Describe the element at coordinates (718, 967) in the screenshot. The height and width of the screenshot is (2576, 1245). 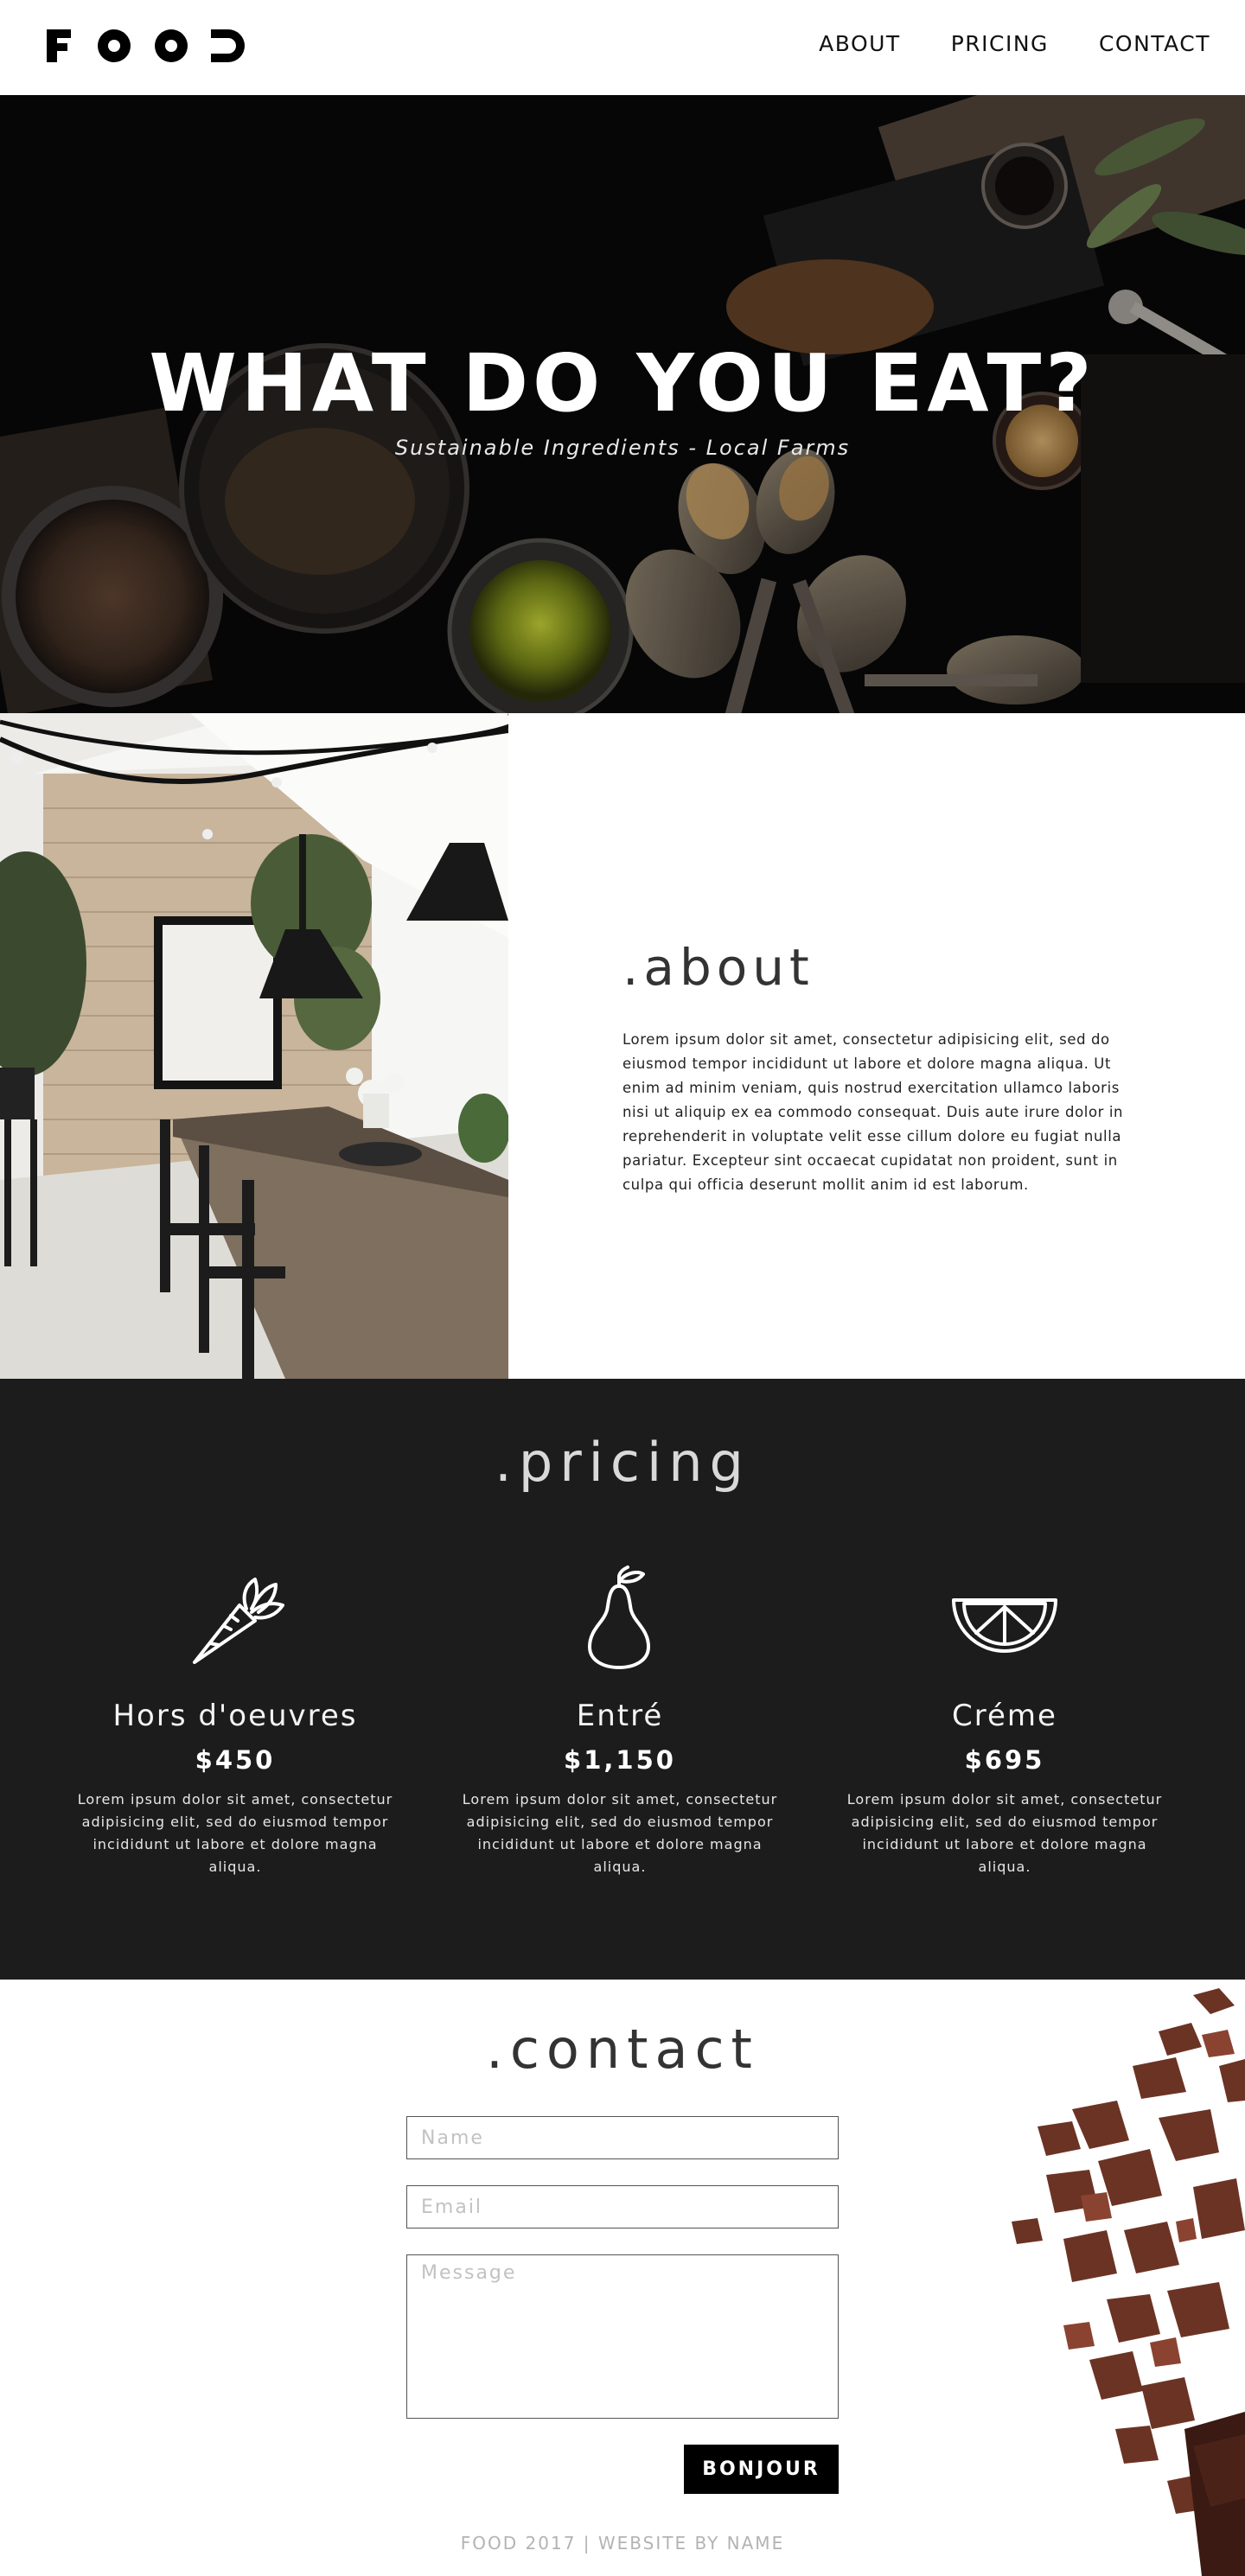
I see `about-title: .about` at that location.